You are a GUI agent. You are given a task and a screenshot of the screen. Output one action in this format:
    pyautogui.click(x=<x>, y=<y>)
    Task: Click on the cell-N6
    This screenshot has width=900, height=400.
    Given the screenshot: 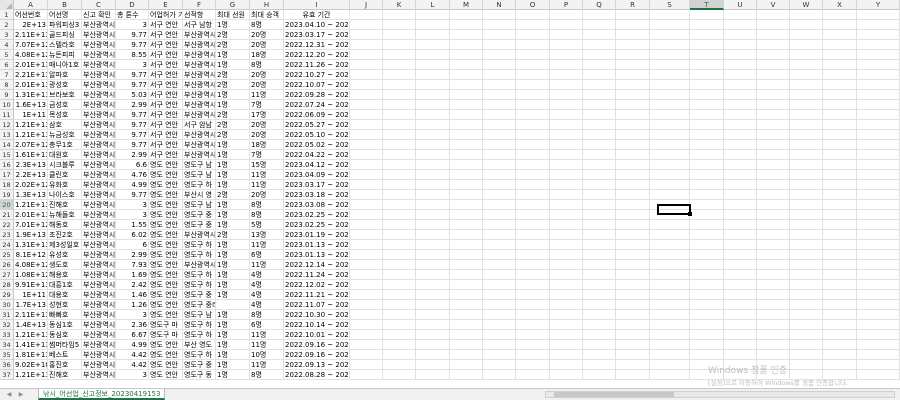 What is the action you would take?
    pyautogui.click(x=499, y=65)
    